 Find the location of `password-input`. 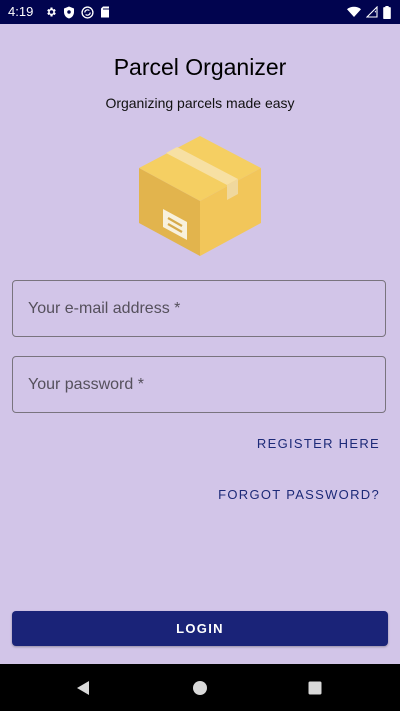

password-input is located at coordinates (199, 384).